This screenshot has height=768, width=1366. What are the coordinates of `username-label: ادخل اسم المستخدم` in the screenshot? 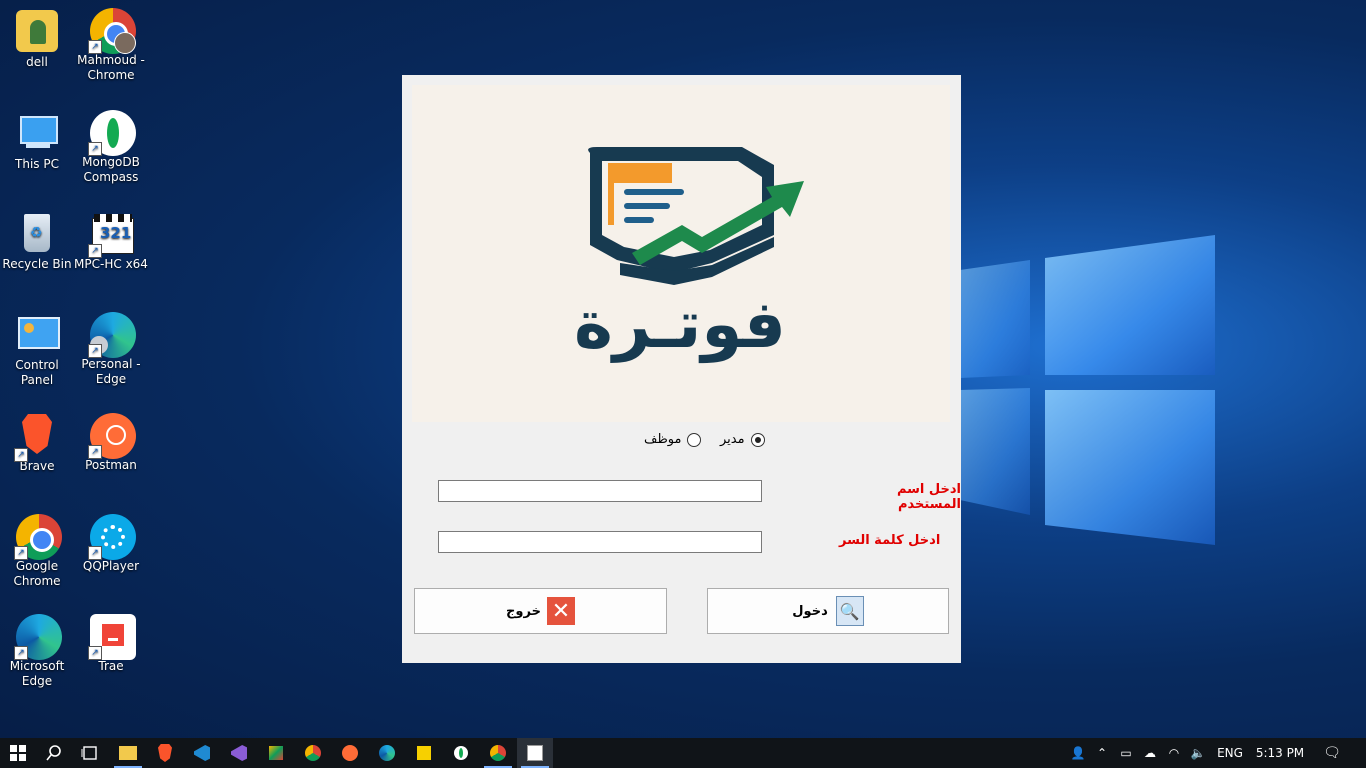 It's located at (928, 497).